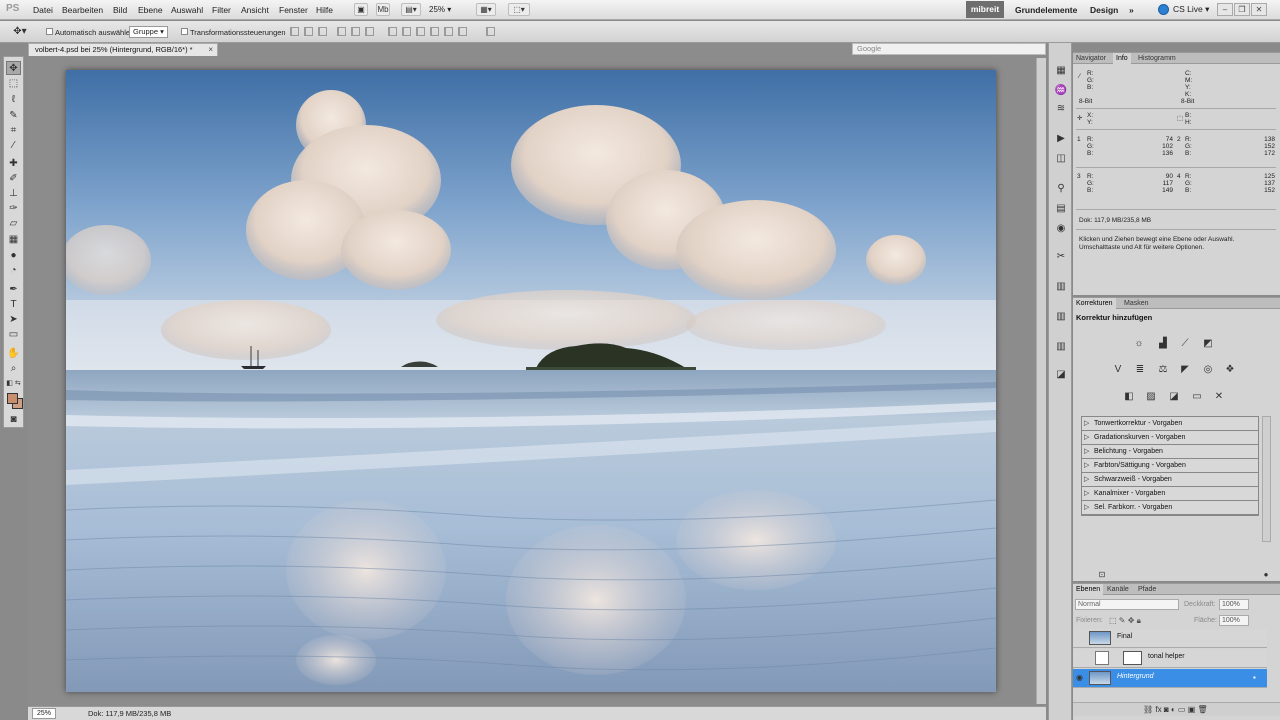 The width and height of the screenshot is (1280, 720). Describe the element at coordinates (1208, 343) in the screenshot. I see `exposure-icon: ◩` at that location.